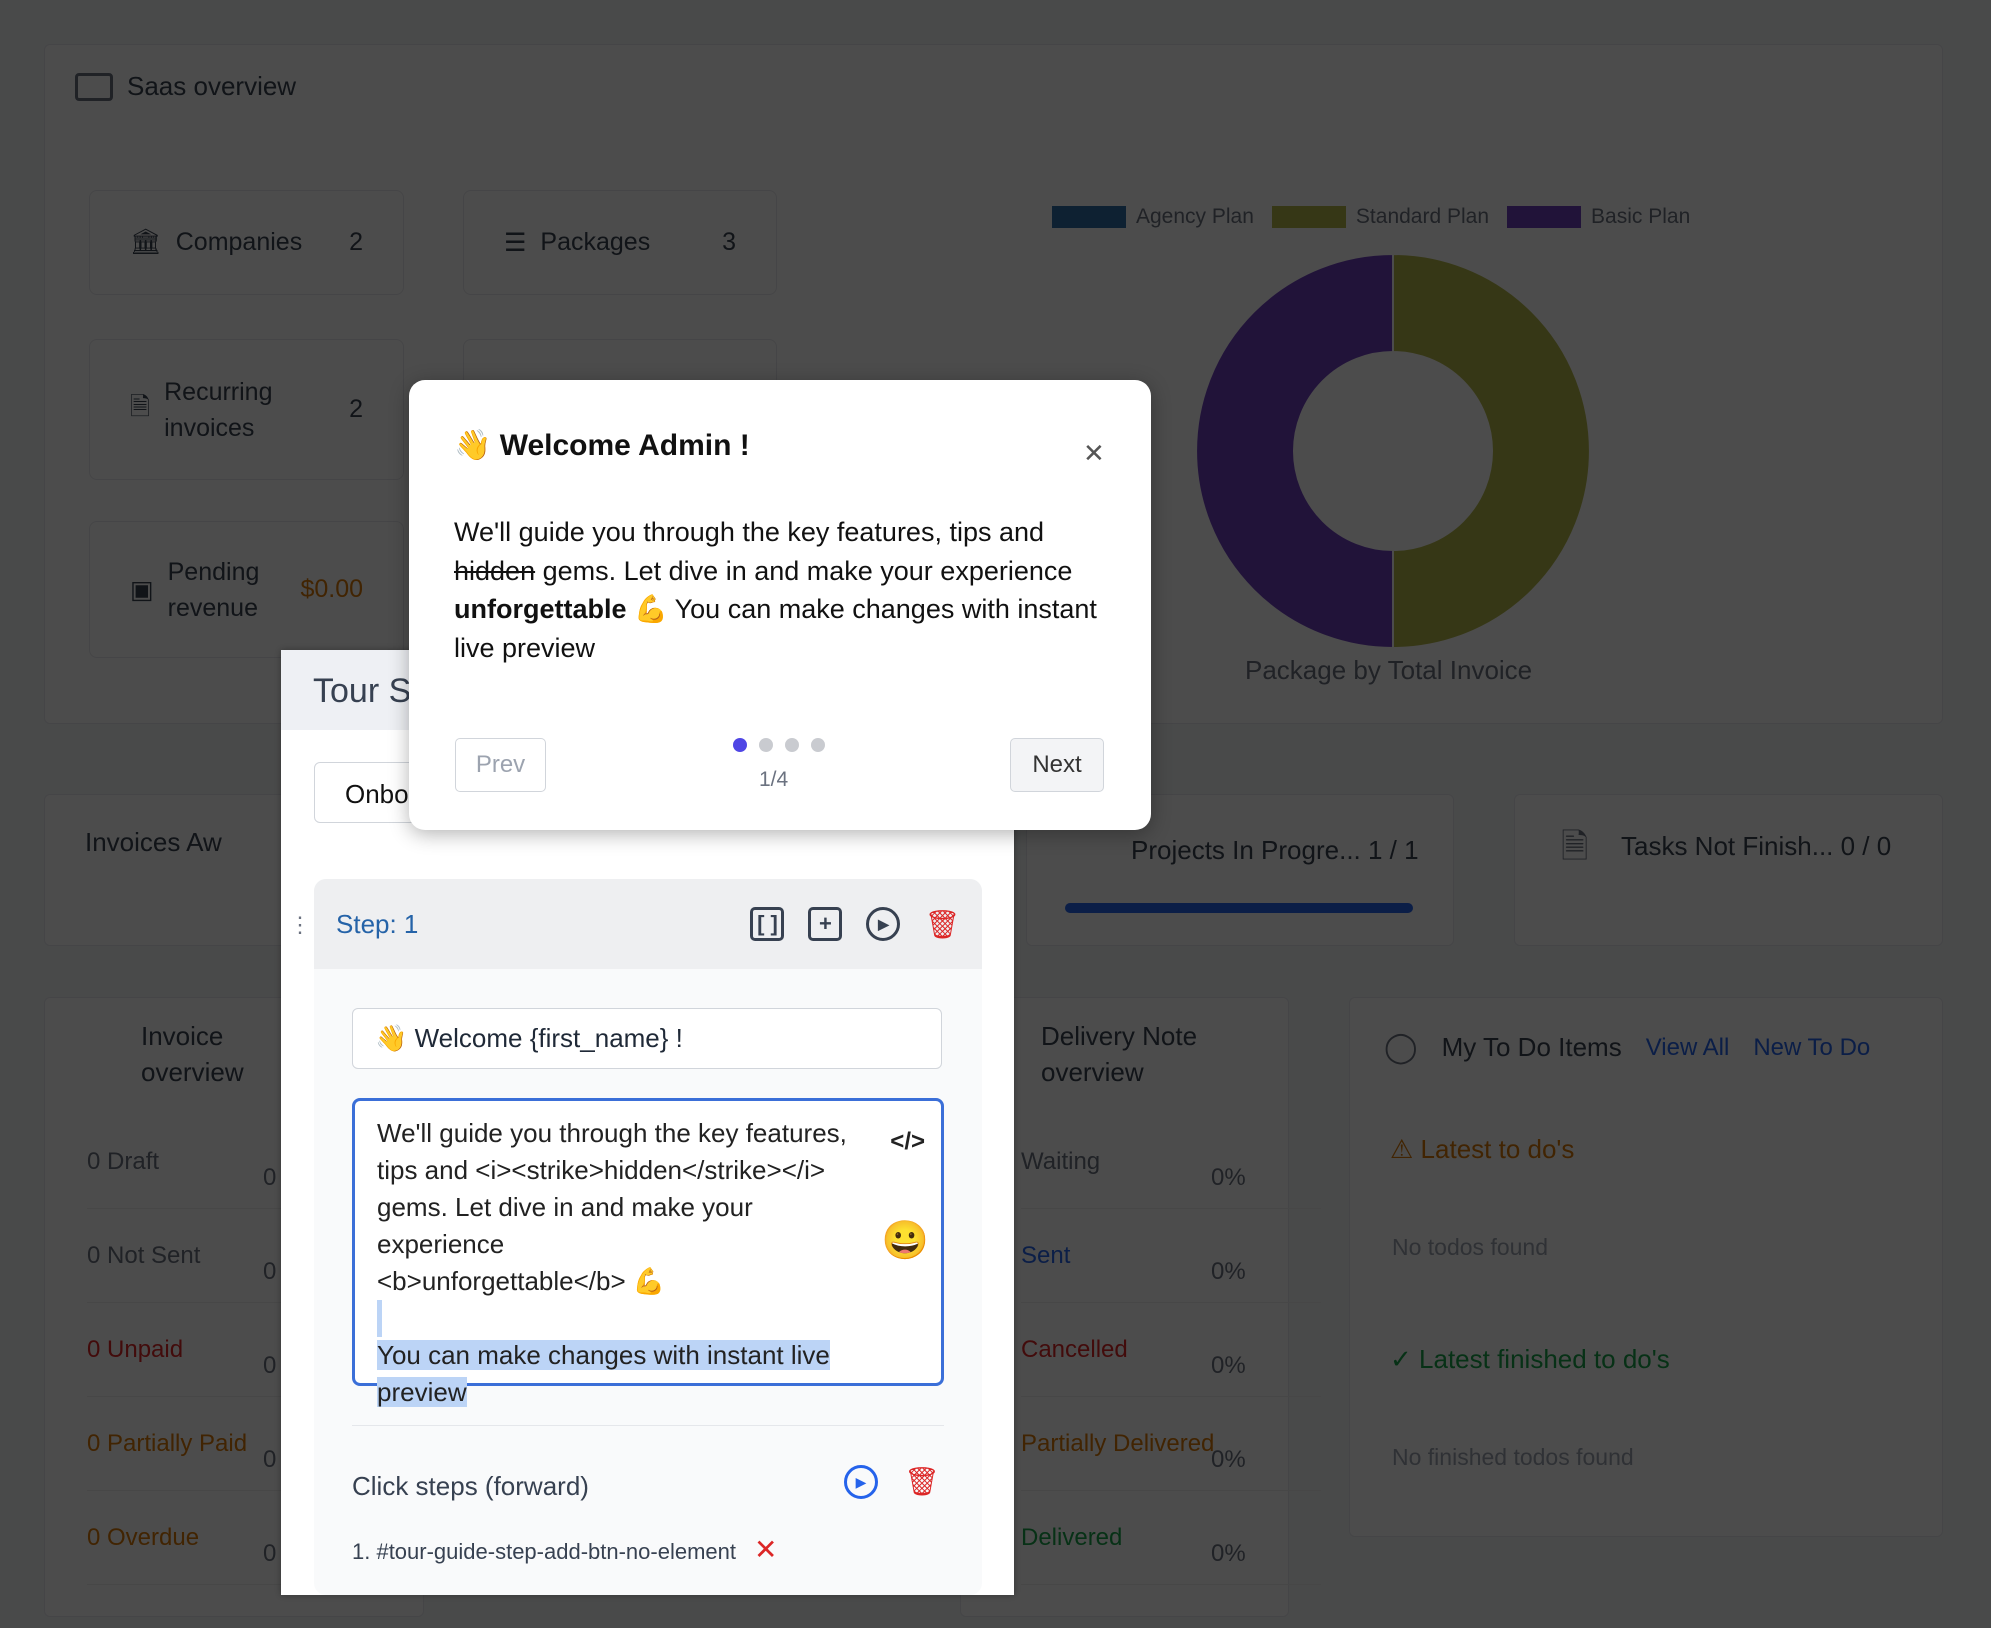 The height and width of the screenshot is (1628, 1991). I want to click on remove-click-step-icon: ✕, so click(765, 1549).